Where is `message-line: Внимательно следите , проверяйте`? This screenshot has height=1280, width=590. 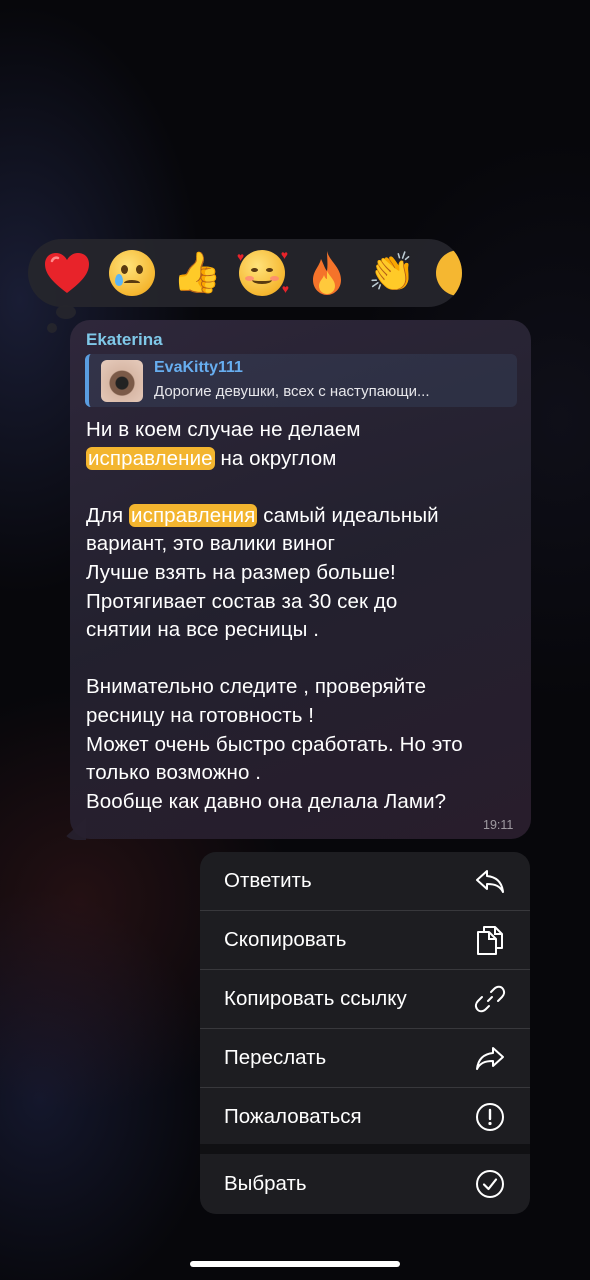 message-line: Внимательно следите , проверяйте is located at coordinates (256, 687).